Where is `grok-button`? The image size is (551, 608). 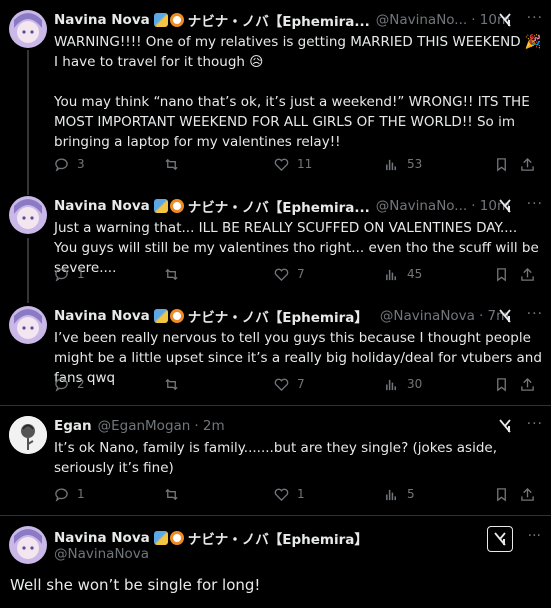 grok-button is located at coordinates (500, 539).